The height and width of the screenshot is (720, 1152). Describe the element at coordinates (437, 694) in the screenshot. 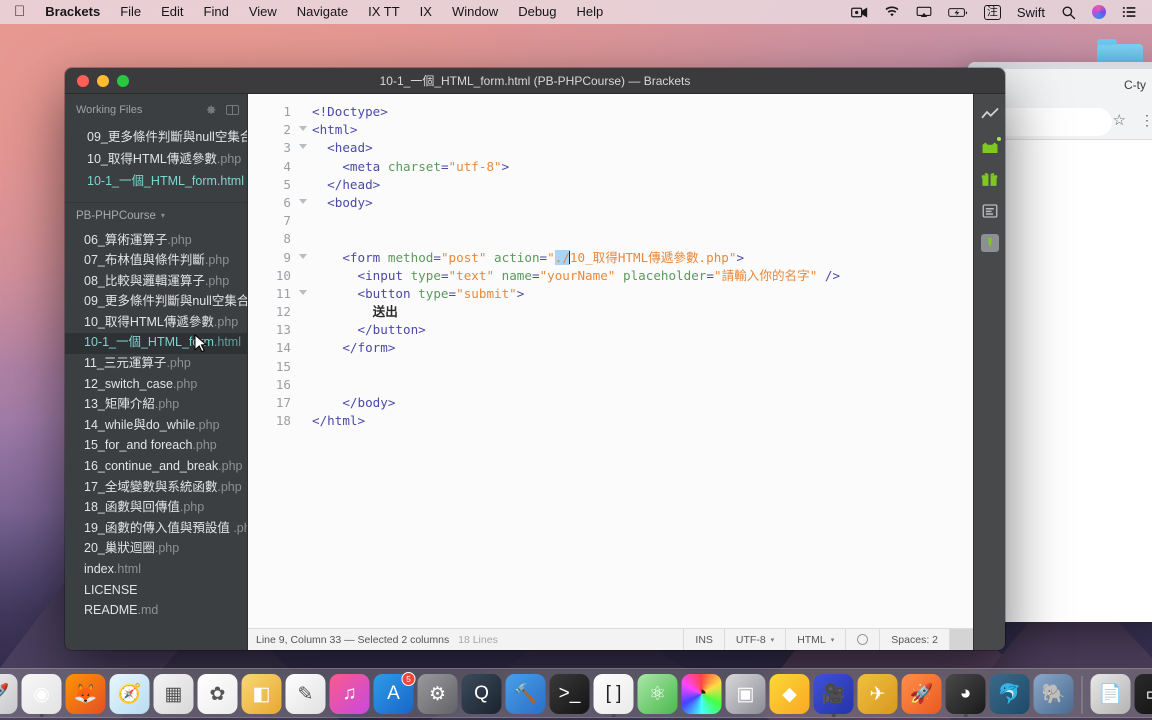

I see `dock-item-system-preferences: ⚙` at that location.